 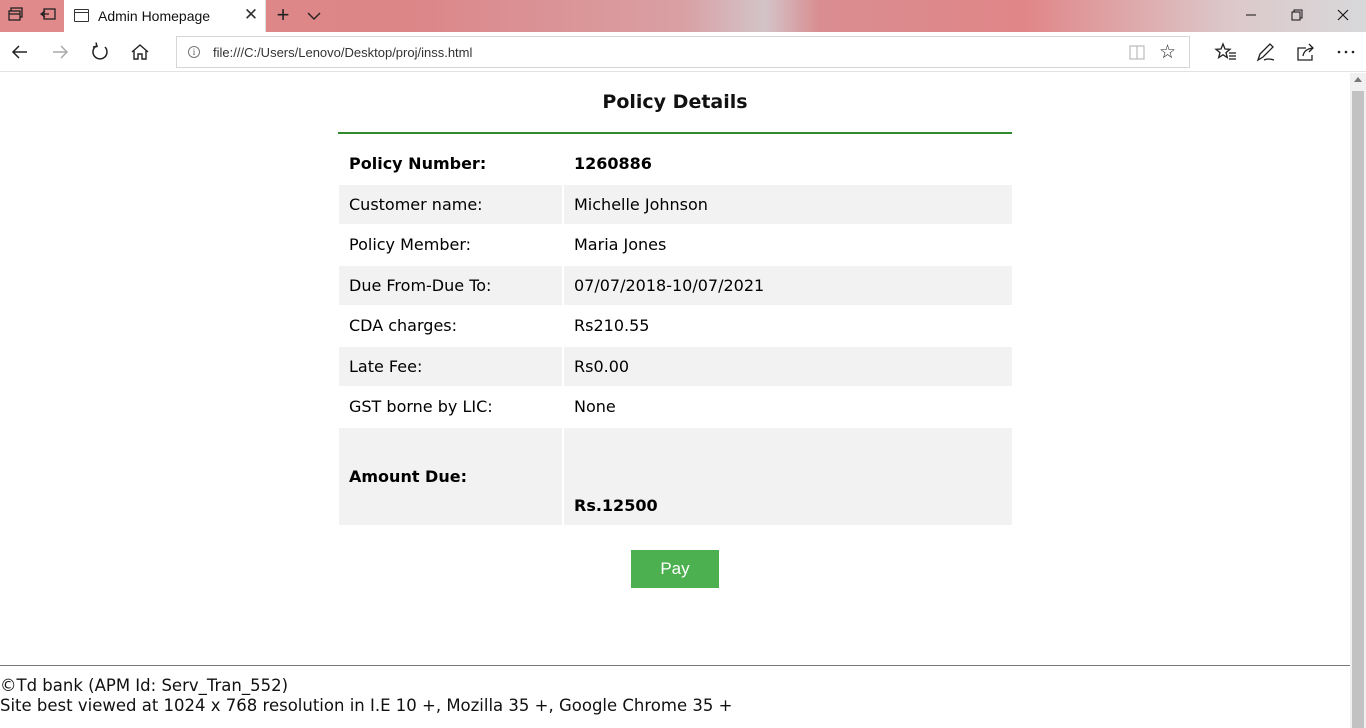 What do you see at coordinates (612, 325) in the screenshot?
I see `cda-charges-value: Rs210.55` at bounding box center [612, 325].